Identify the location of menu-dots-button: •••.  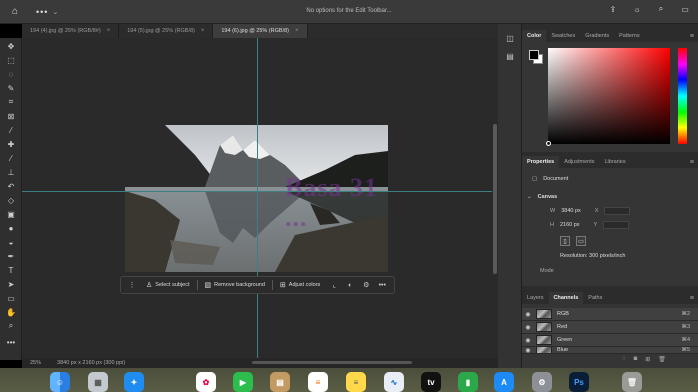
(42, 12).